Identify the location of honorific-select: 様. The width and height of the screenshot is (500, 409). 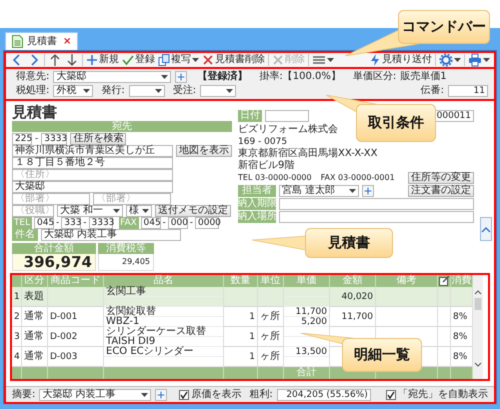
(139, 211).